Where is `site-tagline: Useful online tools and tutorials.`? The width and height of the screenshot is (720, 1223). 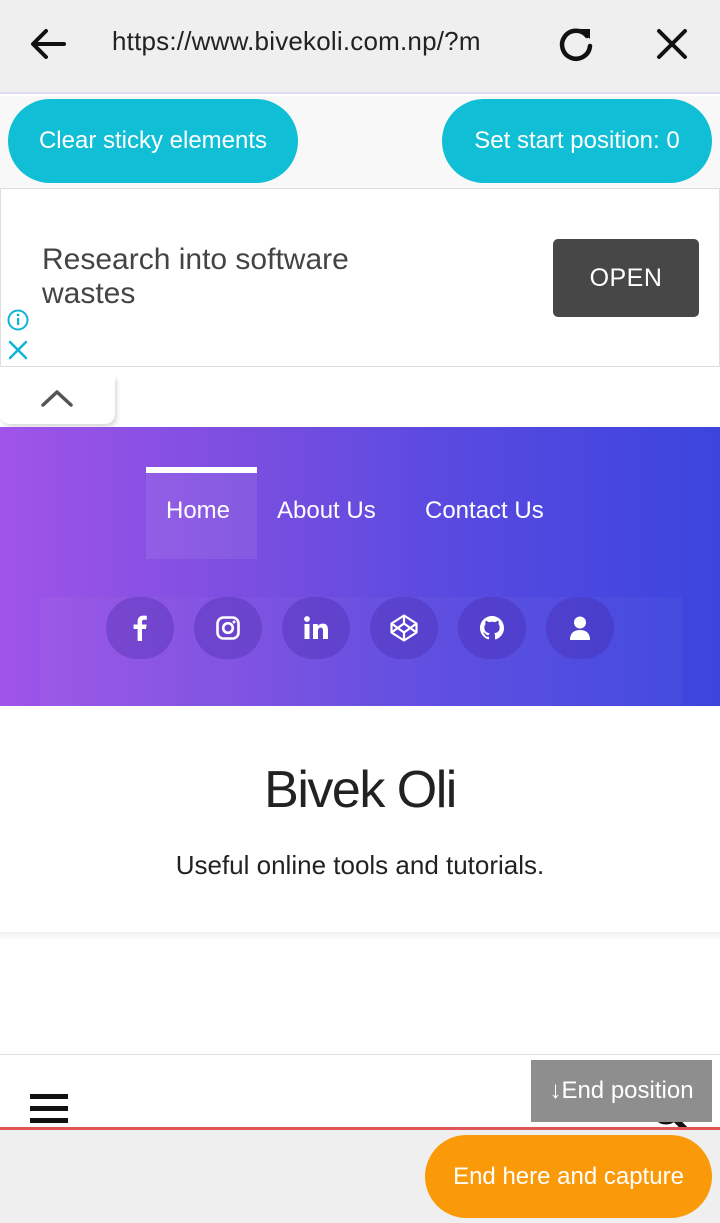
site-tagline: Useful online tools and tutorials. is located at coordinates (360, 865).